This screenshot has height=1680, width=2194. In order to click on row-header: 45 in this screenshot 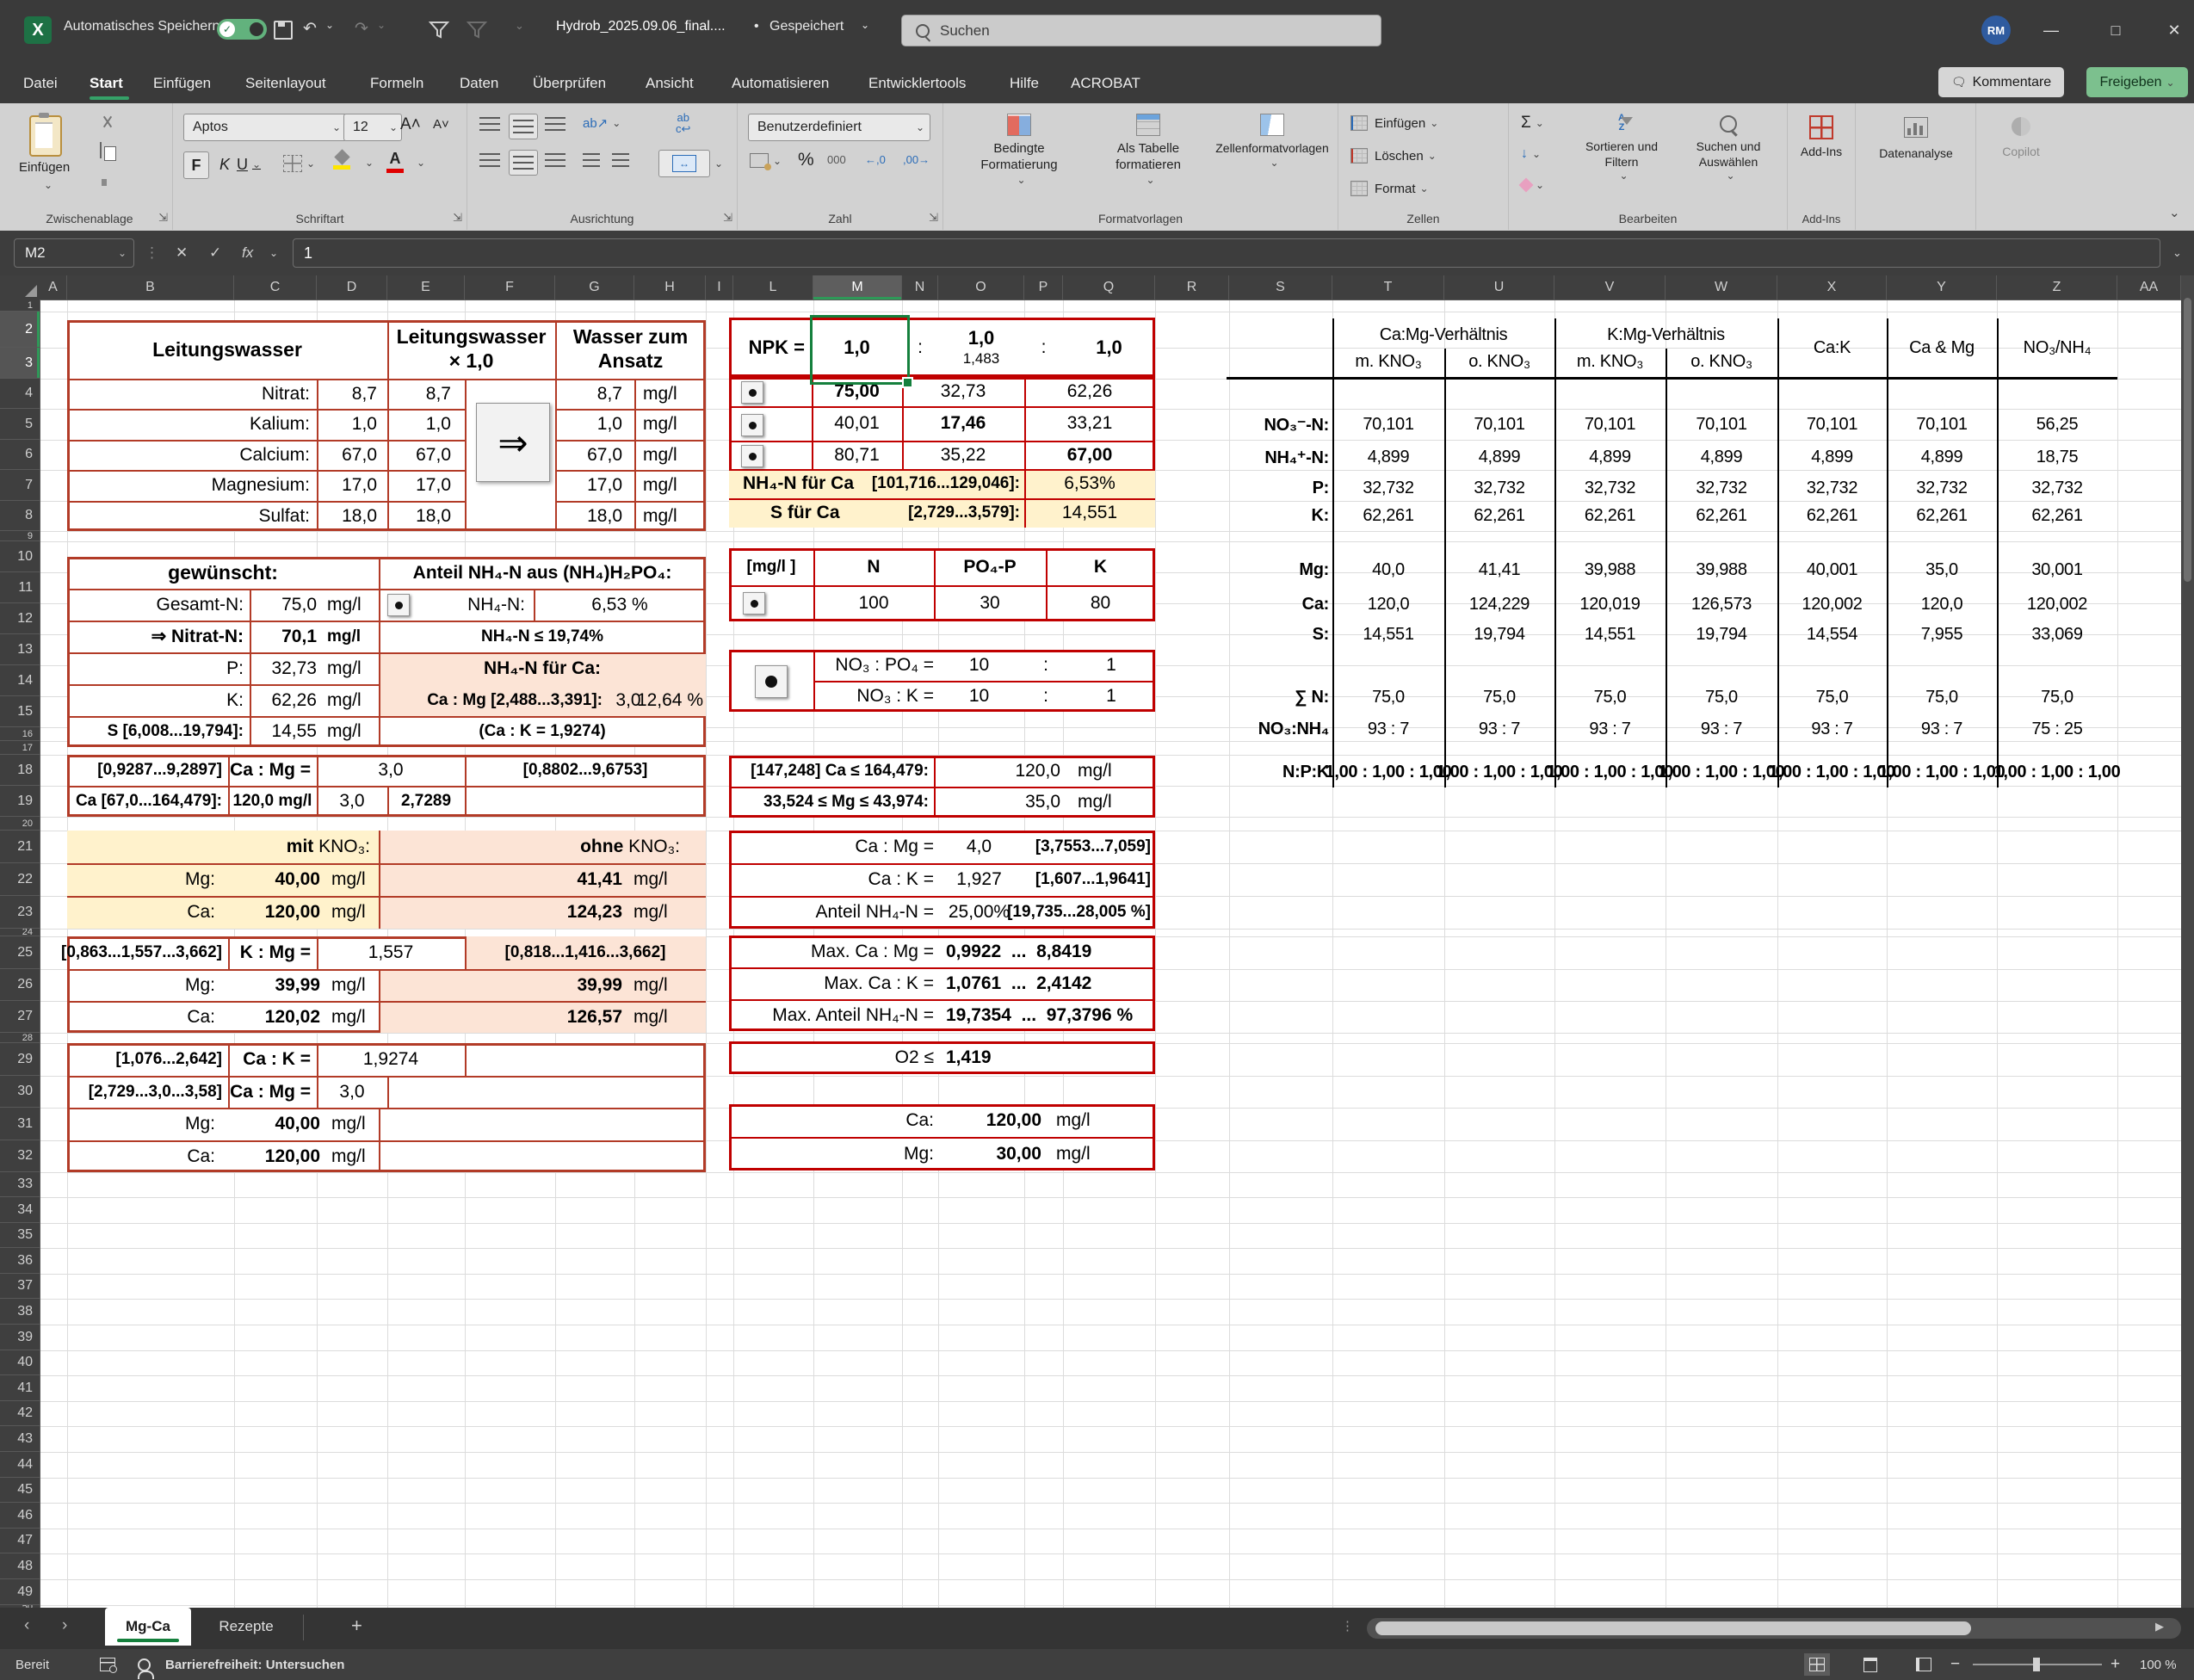, I will do `click(20, 1490)`.